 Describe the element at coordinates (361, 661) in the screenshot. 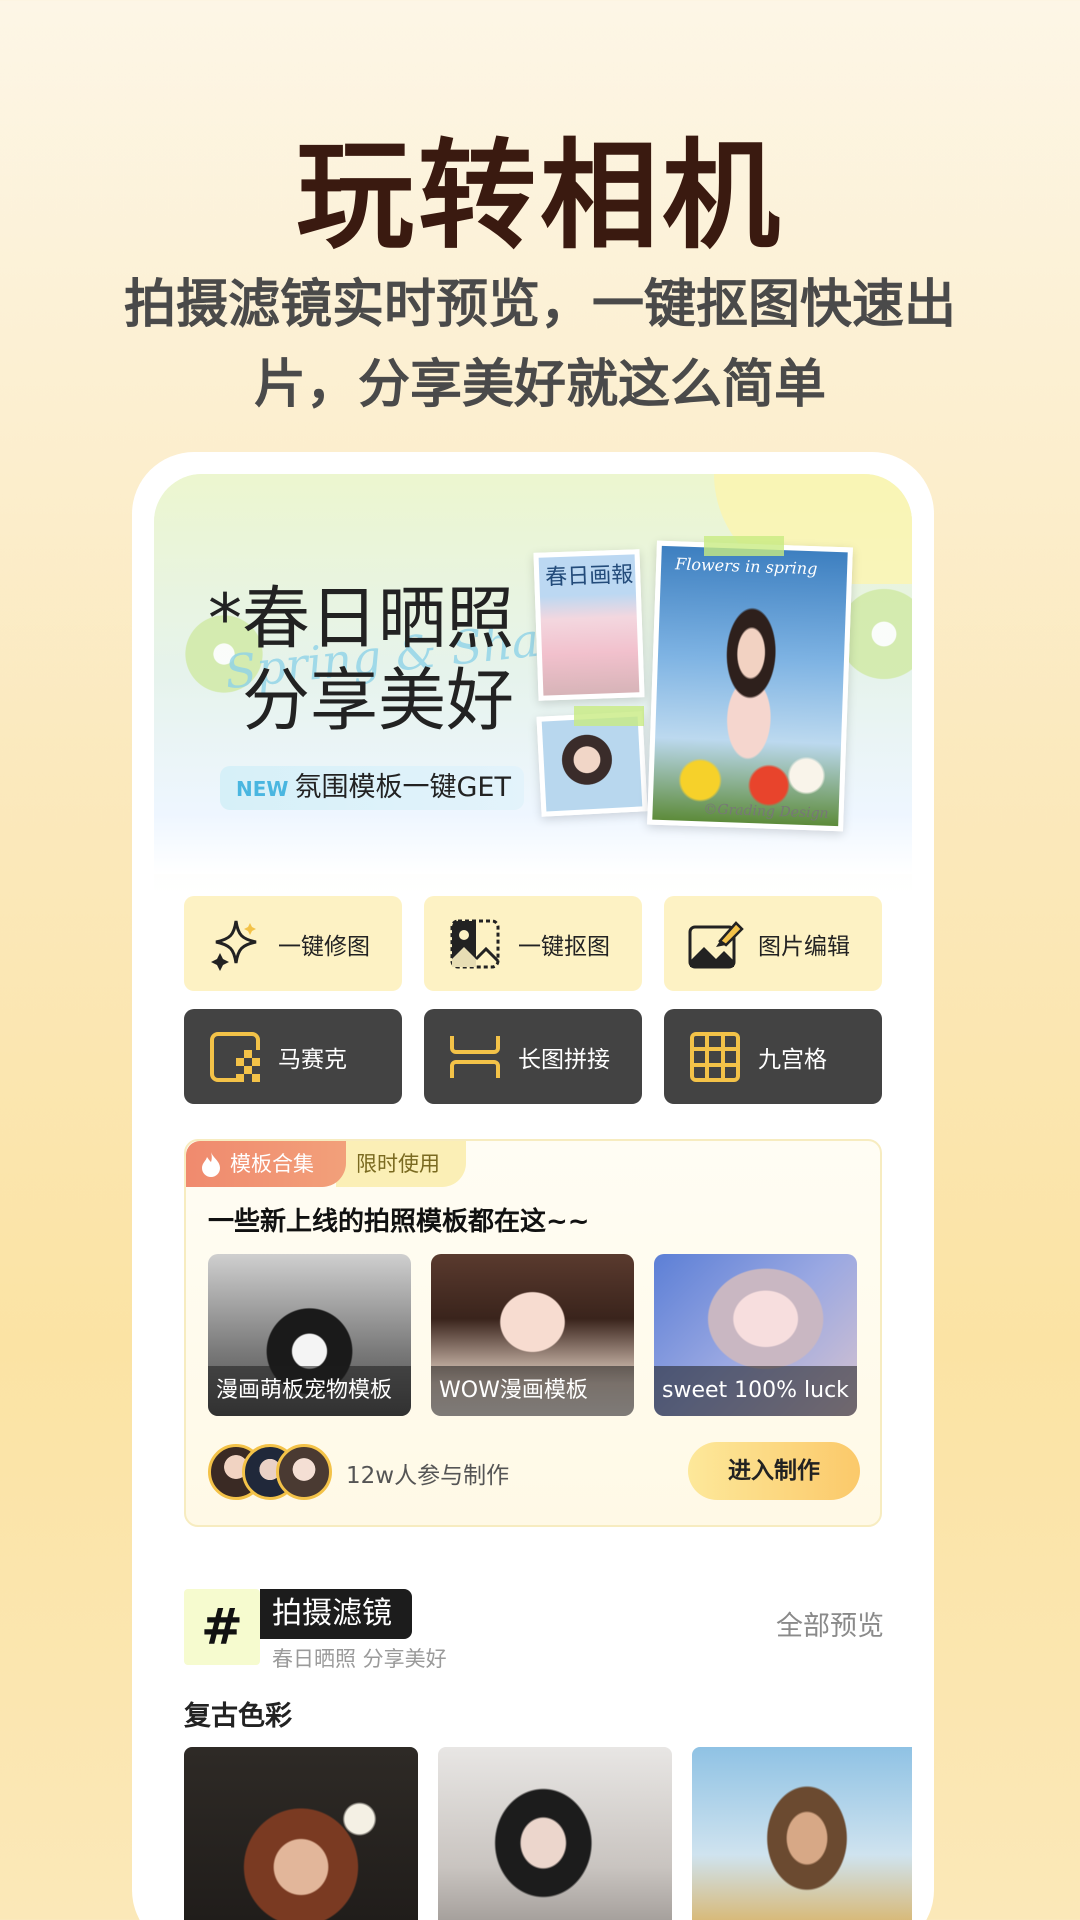

I see `banner-headline: *春日晒照 分享美好` at that location.